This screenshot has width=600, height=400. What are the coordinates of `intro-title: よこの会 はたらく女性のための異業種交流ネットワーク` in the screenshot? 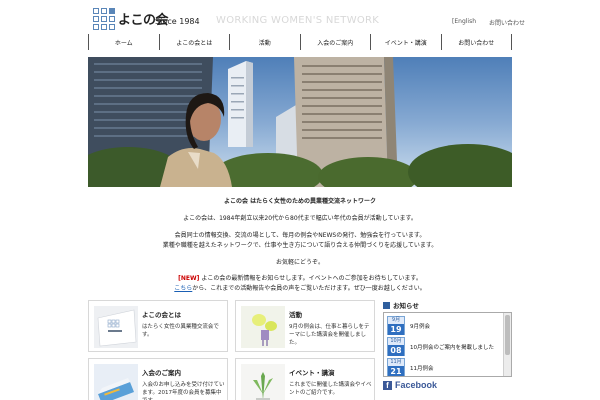 It's located at (300, 201).